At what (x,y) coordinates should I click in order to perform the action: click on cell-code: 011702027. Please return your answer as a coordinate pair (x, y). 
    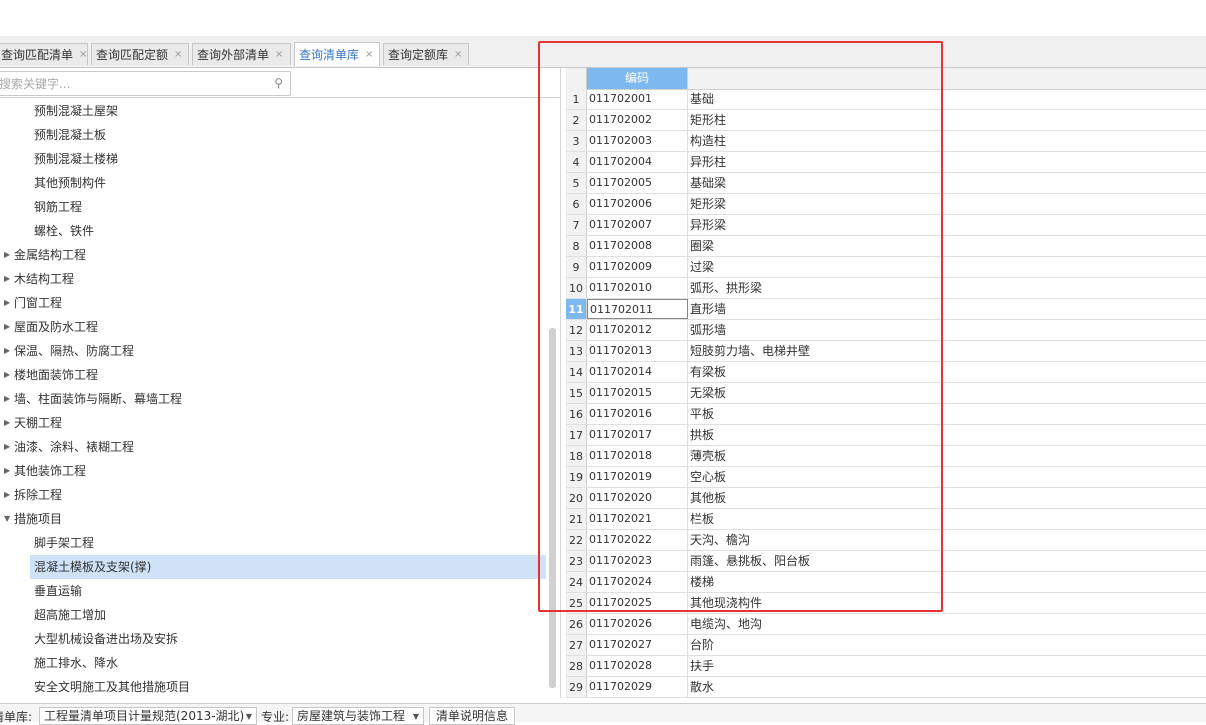
    Looking at the image, I should click on (637, 645).